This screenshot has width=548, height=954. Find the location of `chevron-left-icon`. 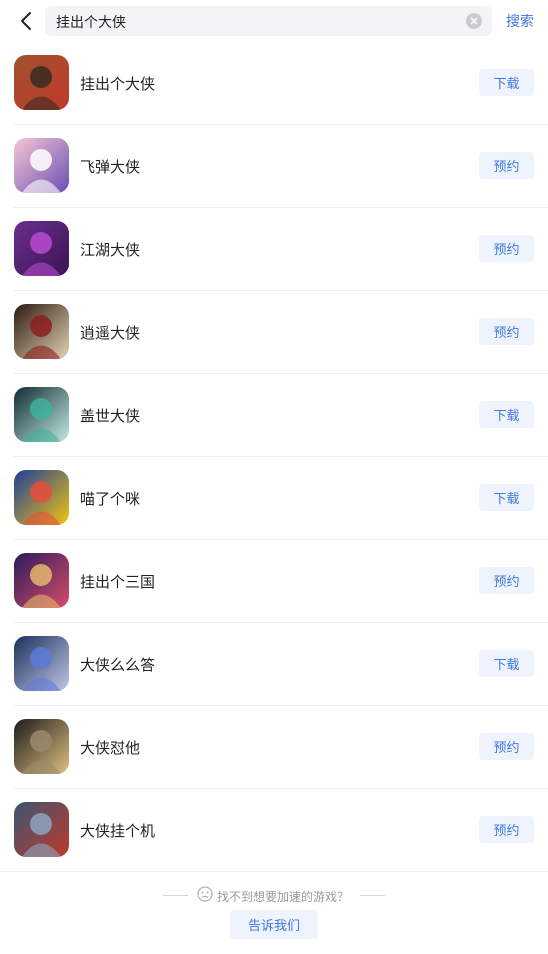

chevron-left-icon is located at coordinates (26, 21).